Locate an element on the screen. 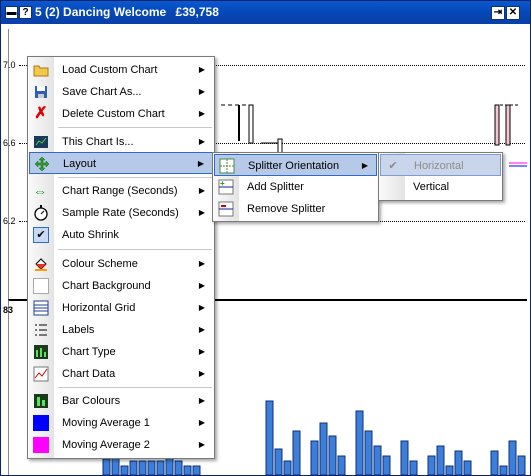 The image size is (531, 476). folder-icon is located at coordinates (41, 70).